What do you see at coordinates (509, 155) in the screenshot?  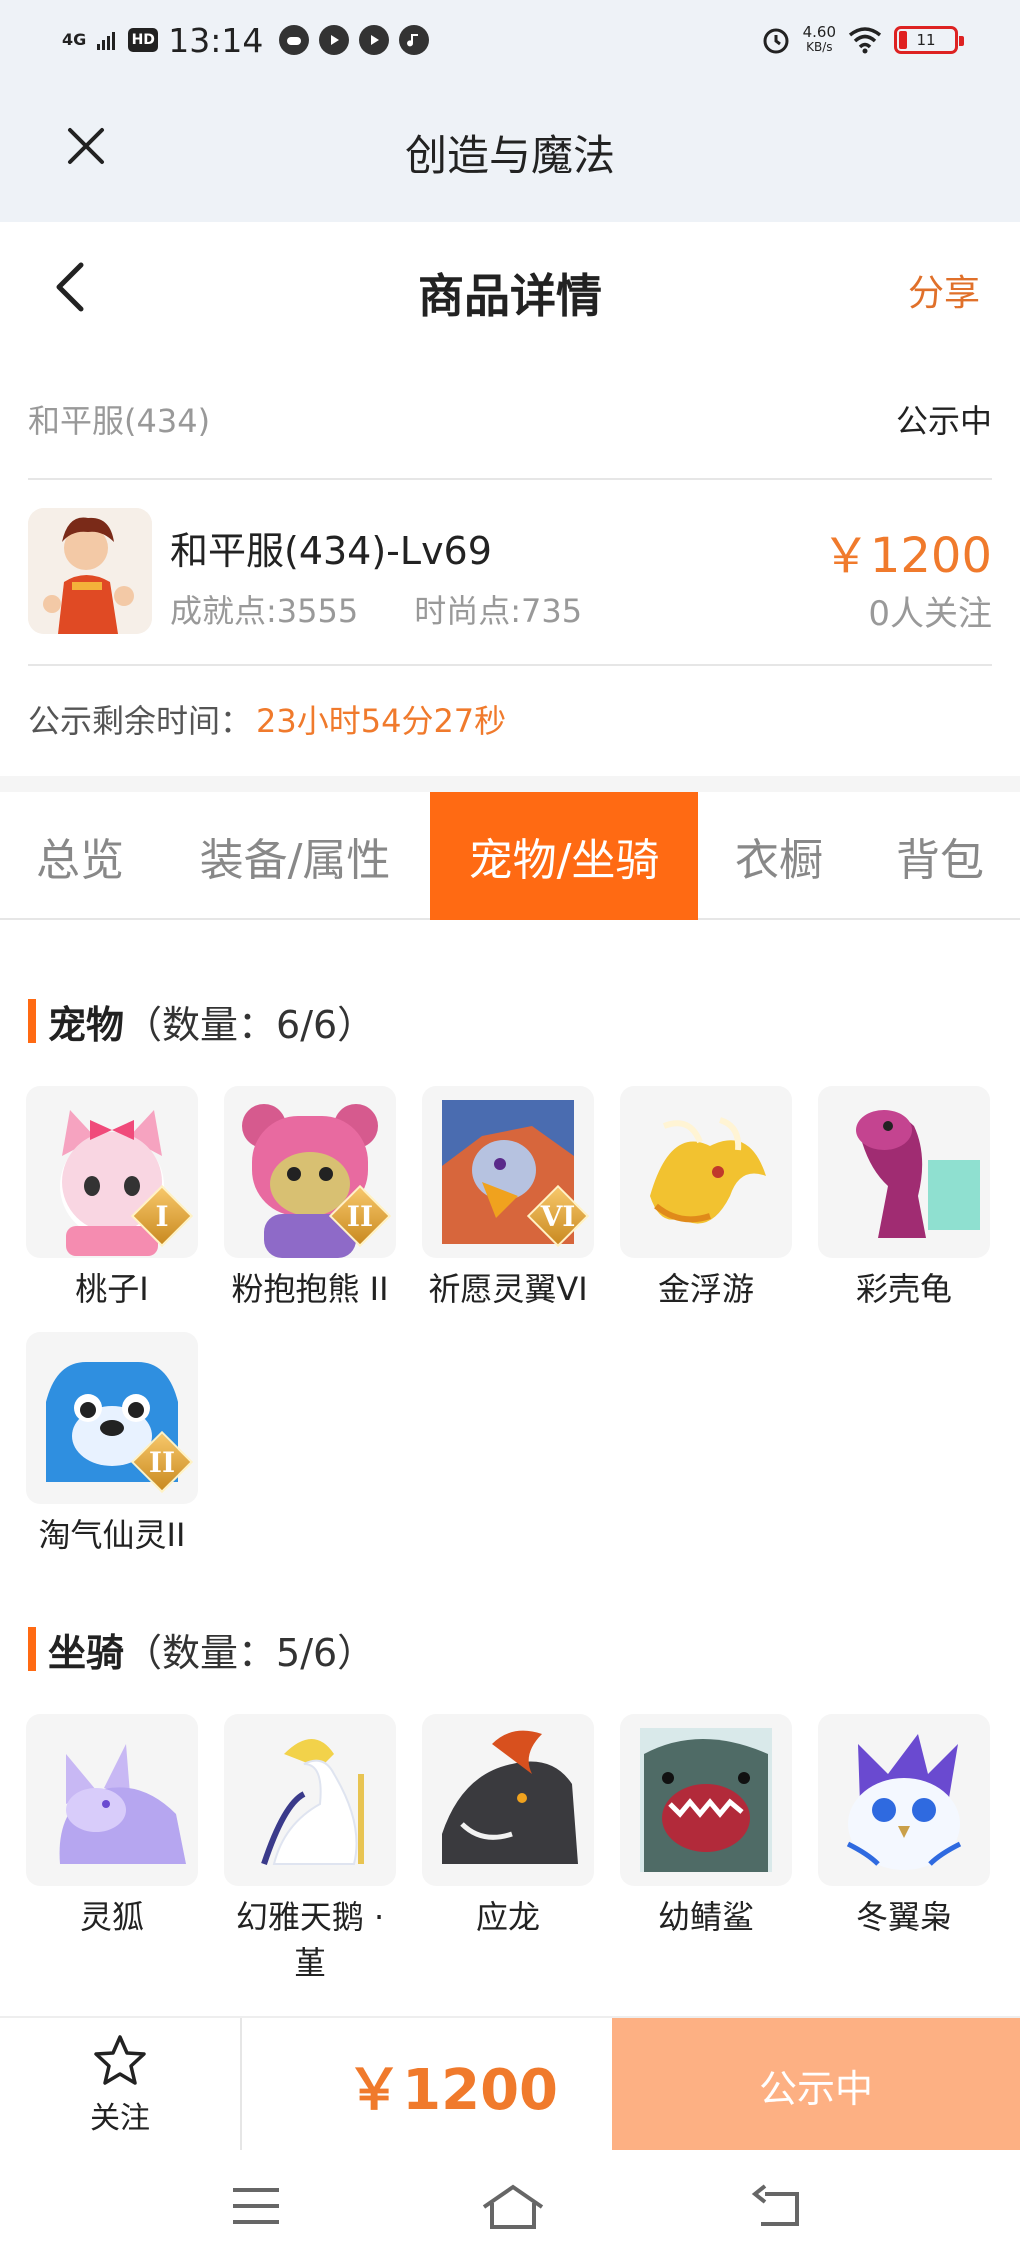 I see `mini-app-title: 创造与魔法` at bounding box center [509, 155].